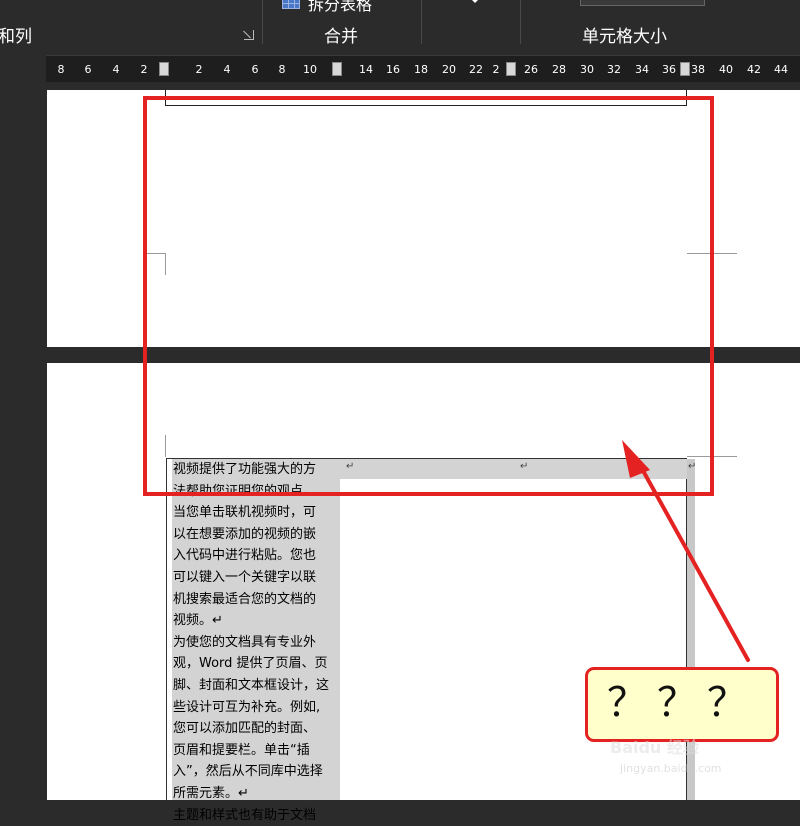  What do you see at coordinates (698, 69) in the screenshot?
I see `ruler-tick: 38` at bounding box center [698, 69].